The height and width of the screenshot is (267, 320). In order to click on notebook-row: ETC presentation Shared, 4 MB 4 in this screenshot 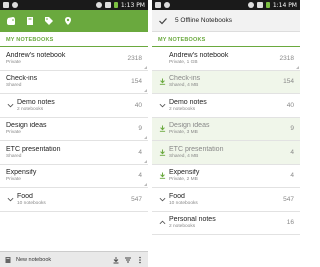, I will do `click(226, 153)`.